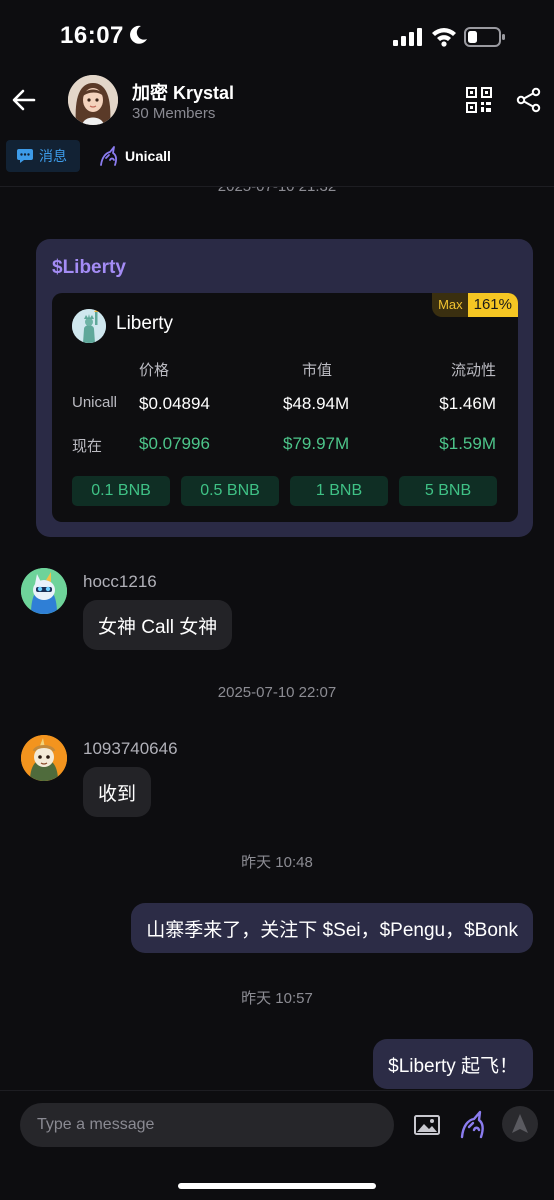  I want to click on column-header-price: 价格, so click(154, 370).